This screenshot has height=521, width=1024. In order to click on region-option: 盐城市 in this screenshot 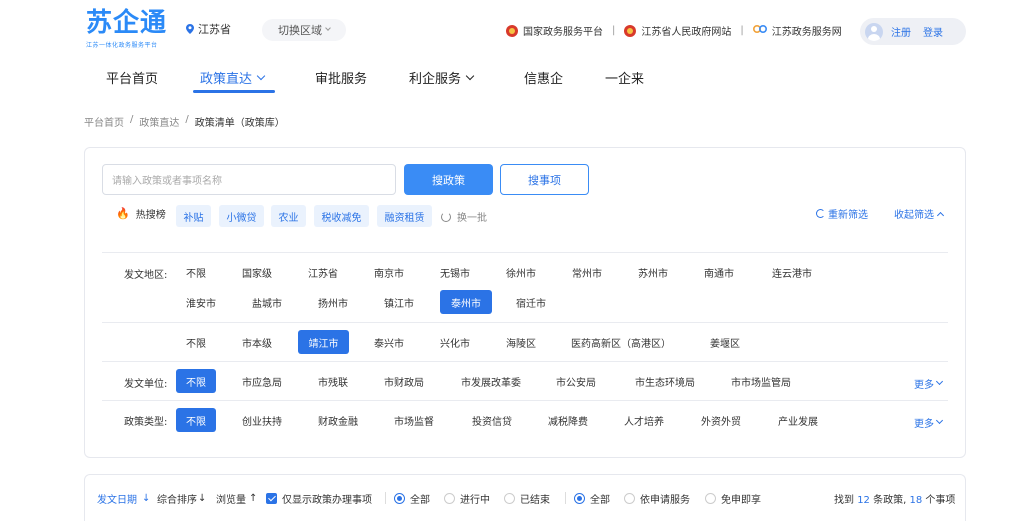, I will do `click(267, 302)`.